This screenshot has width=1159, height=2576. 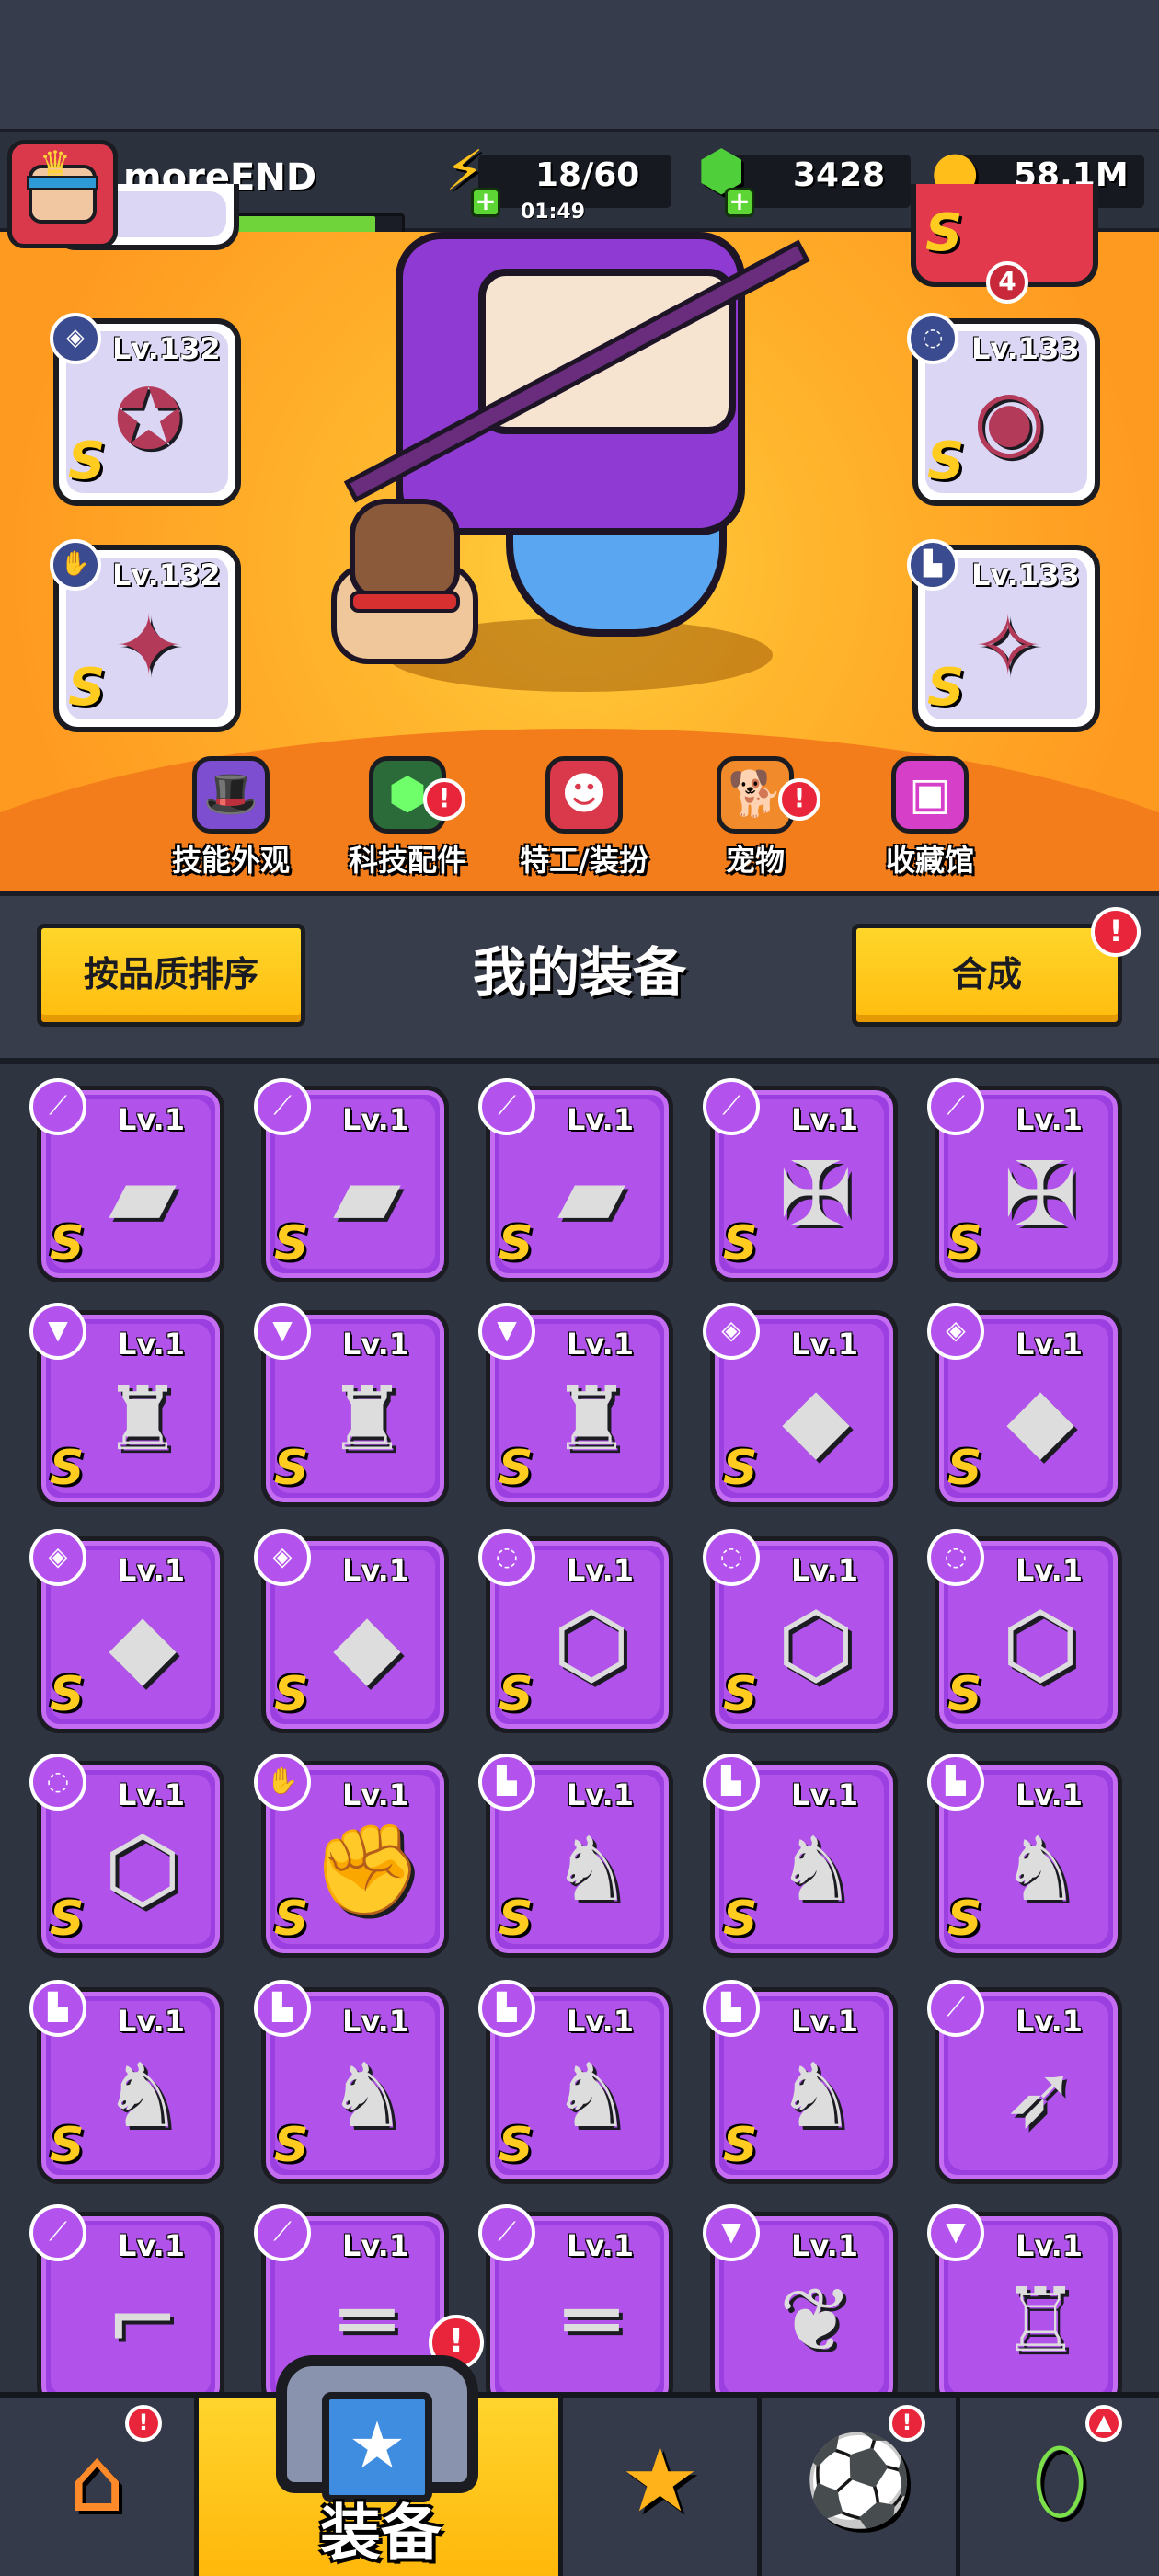 What do you see at coordinates (149, 646) in the screenshot?
I see `glove-icon: ✦` at bounding box center [149, 646].